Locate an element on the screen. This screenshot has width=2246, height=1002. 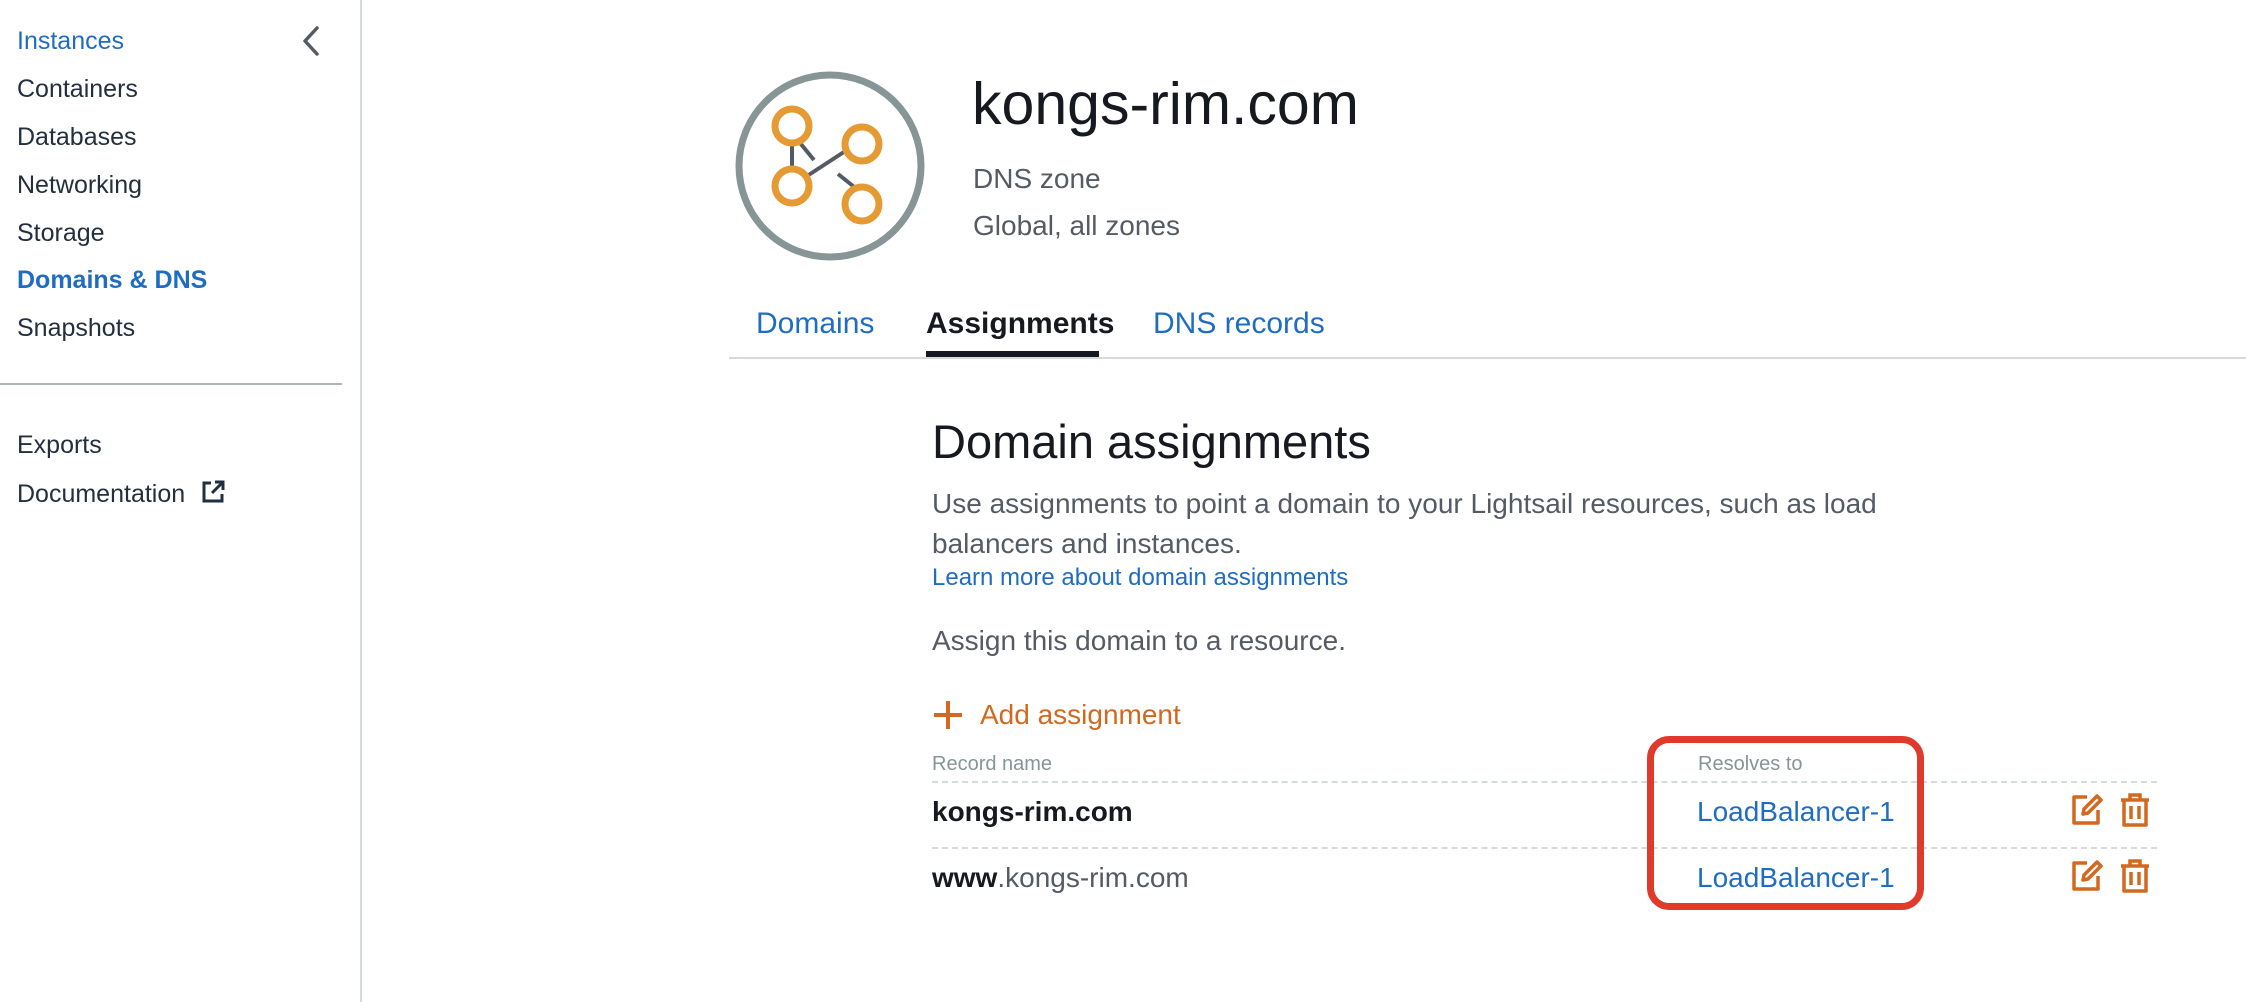
sidebar-item-containers: Containers is located at coordinates (77, 89).